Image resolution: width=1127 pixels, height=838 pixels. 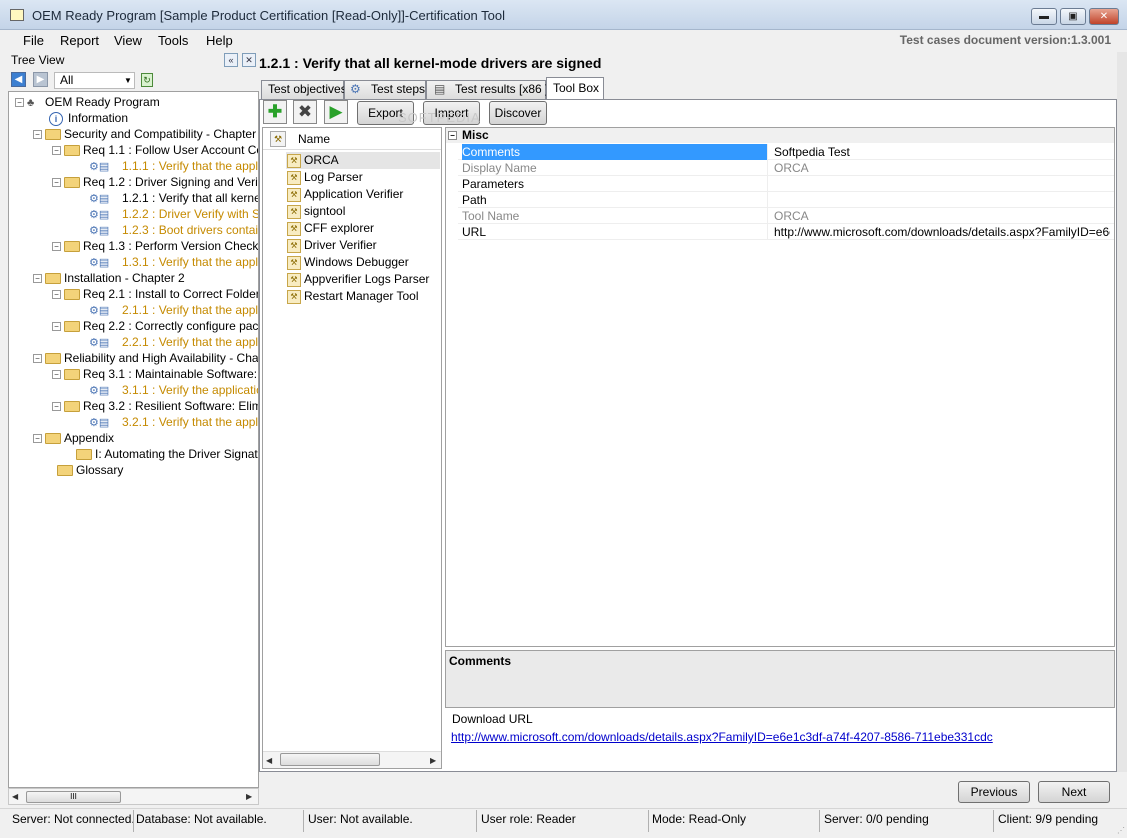 What do you see at coordinates (275, 112) in the screenshot?
I see `add-tool-button: ✚` at bounding box center [275, 112].